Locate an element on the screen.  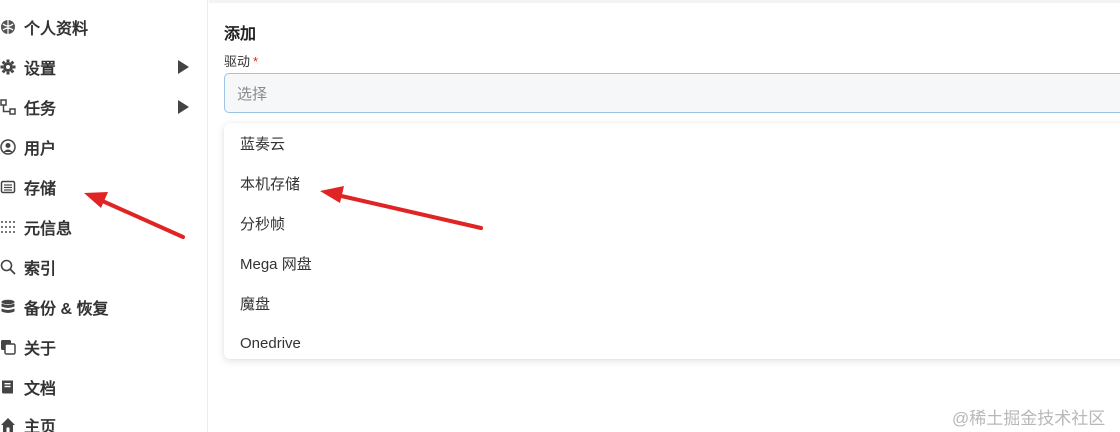
sidebar-item-label: 任务 is located at coordinates (40, 109).